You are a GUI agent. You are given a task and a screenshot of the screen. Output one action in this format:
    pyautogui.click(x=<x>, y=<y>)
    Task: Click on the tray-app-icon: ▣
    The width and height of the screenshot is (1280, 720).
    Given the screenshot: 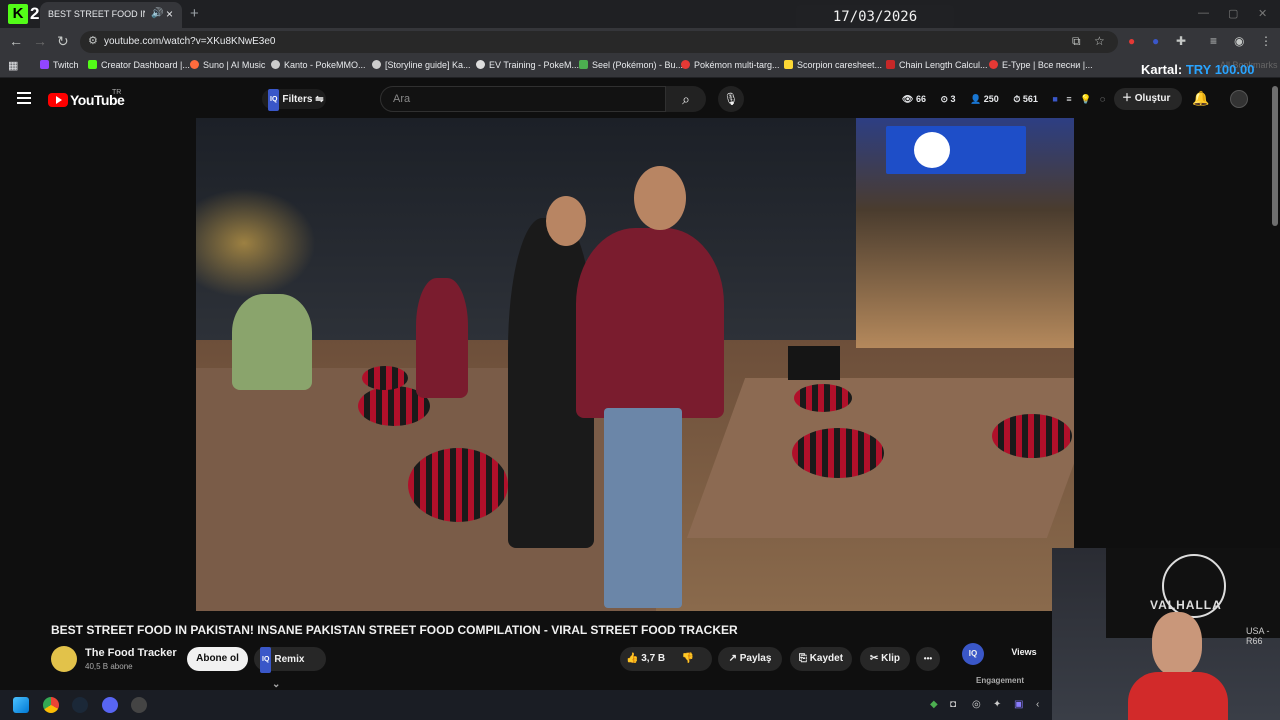 What is the action you would take?
    pyautogui.click(x=1018, y=704)
    